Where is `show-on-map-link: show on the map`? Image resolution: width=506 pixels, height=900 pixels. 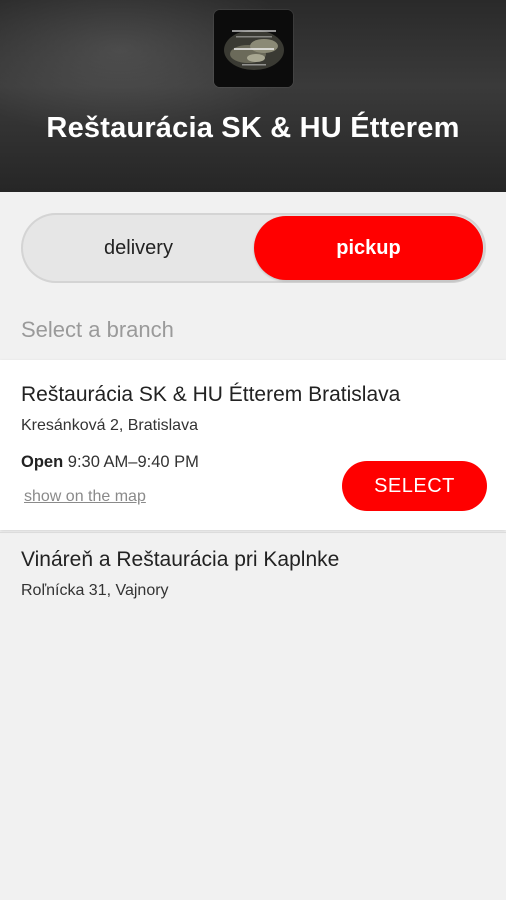 show-on-map-link: show on the map is located at coordinates (85, 497).